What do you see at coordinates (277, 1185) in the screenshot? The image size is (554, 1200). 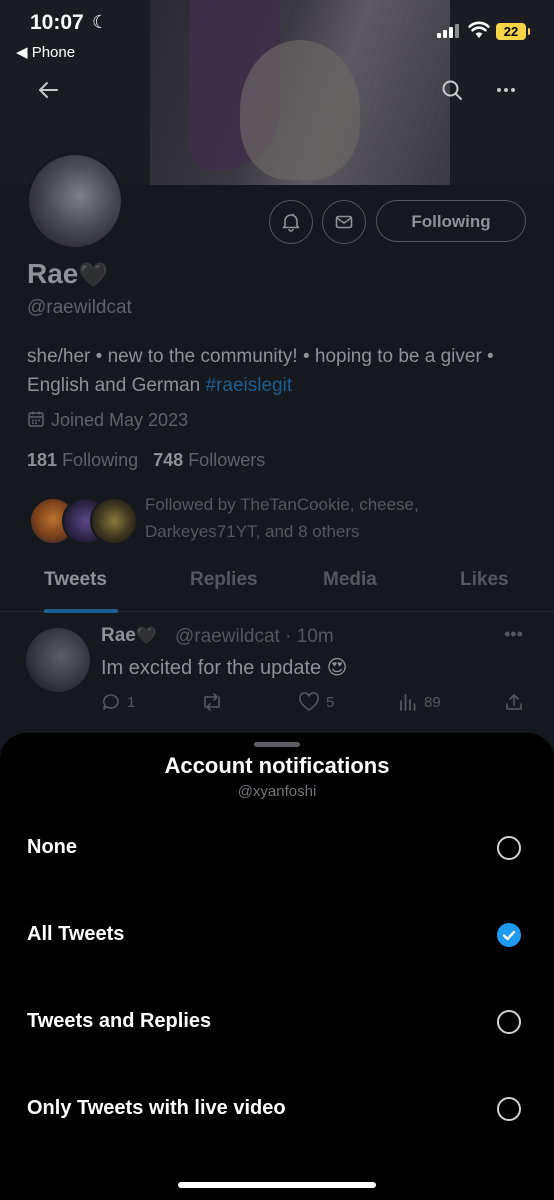 I see `home-indicator` at bounding box center [277, 1185].